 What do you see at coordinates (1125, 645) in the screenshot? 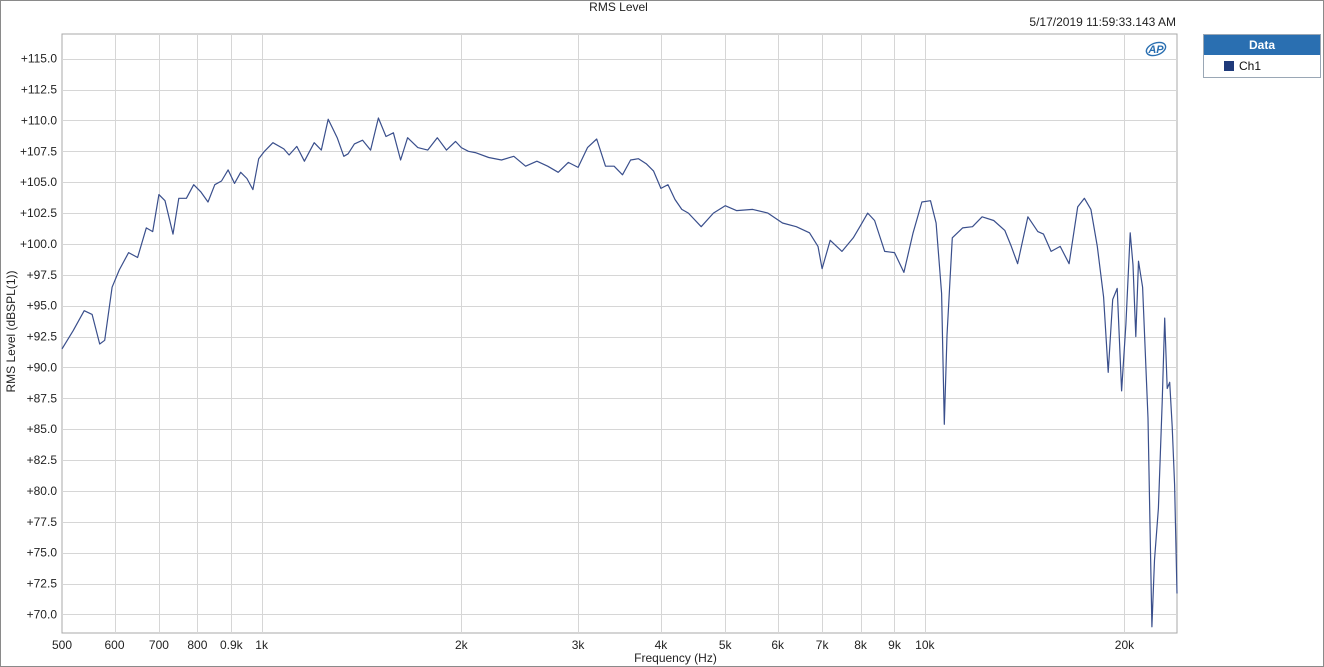
I see `x-tick-label: 20k` at bounding box center [1125, 645].